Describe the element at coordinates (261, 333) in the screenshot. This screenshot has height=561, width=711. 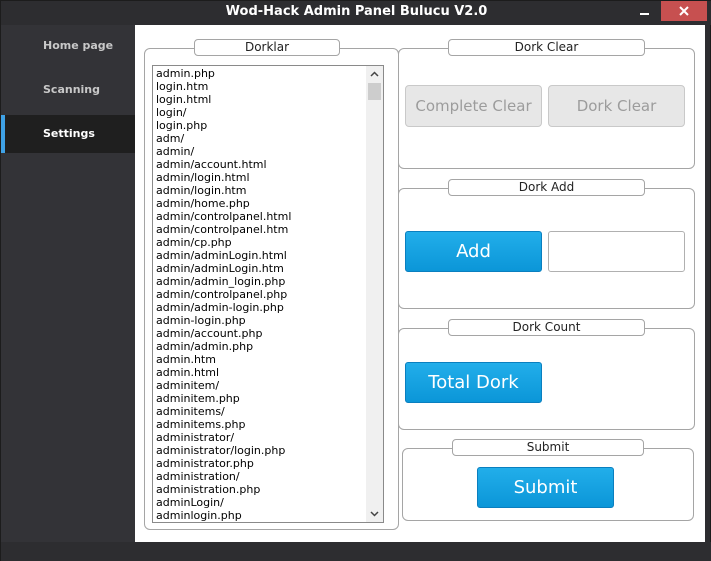
I see `list-item: admin/account.php` at that location.